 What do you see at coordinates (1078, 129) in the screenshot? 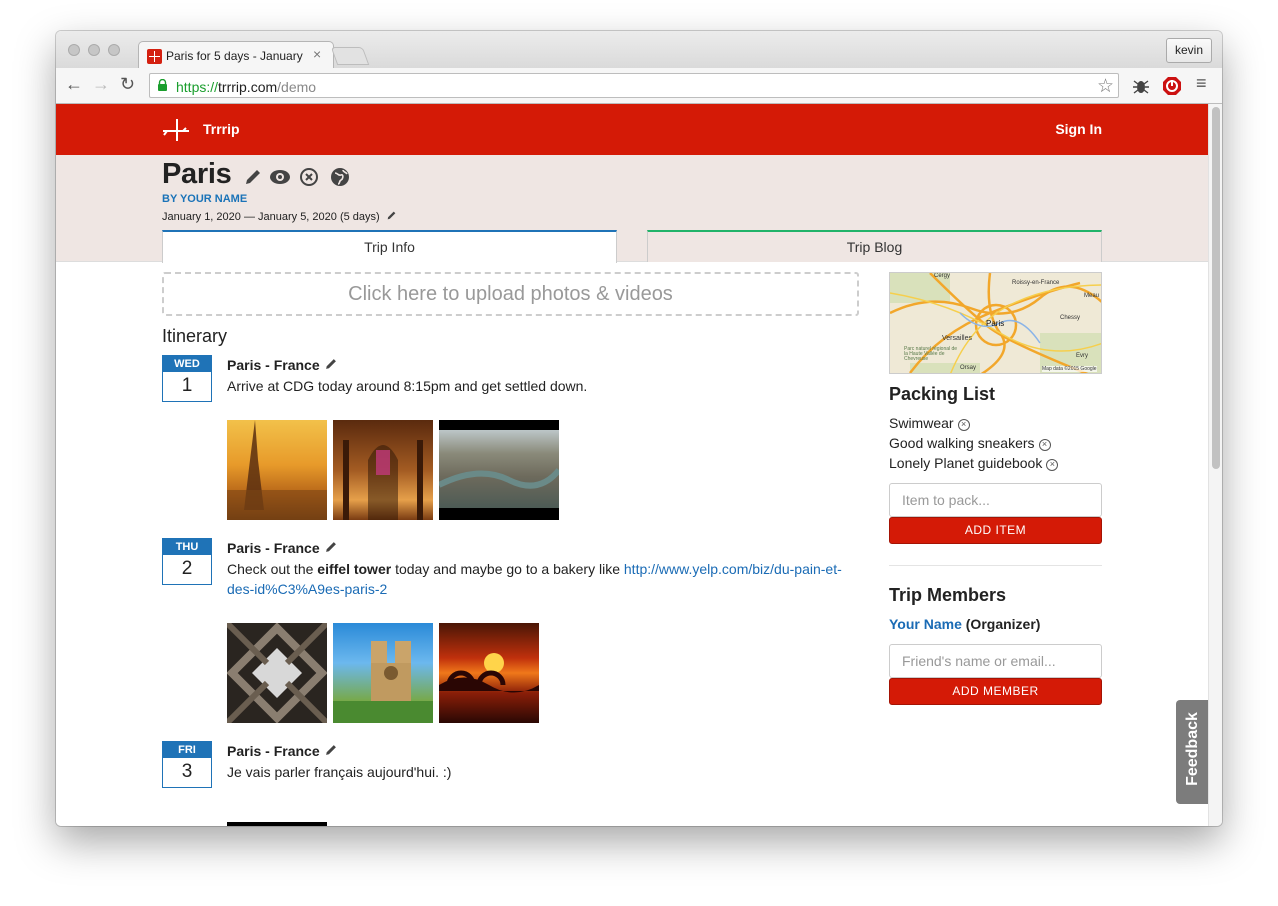
I see `sign-in-link: Sign In` at bounding box center [1078, 129].